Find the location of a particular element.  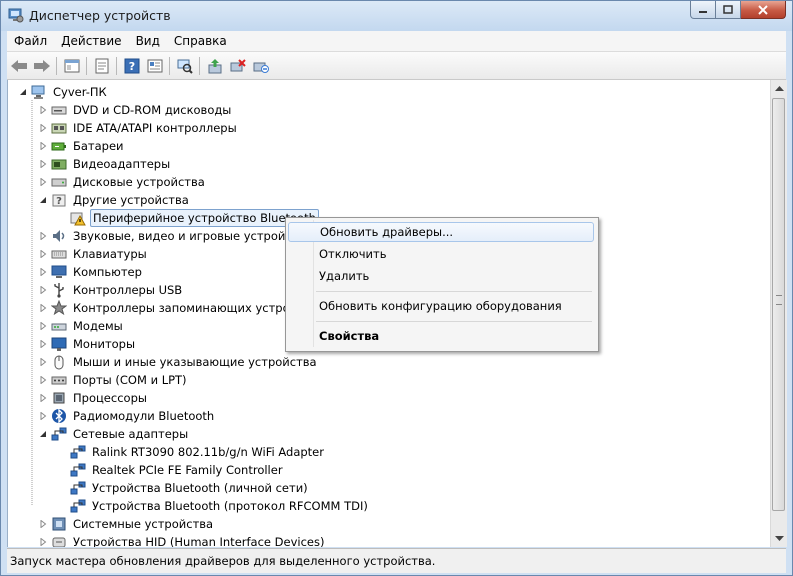

tree-device-label: Ralink RT3090 802.11b/g/n WiFi Adapter is located at coordinates (208, 452).